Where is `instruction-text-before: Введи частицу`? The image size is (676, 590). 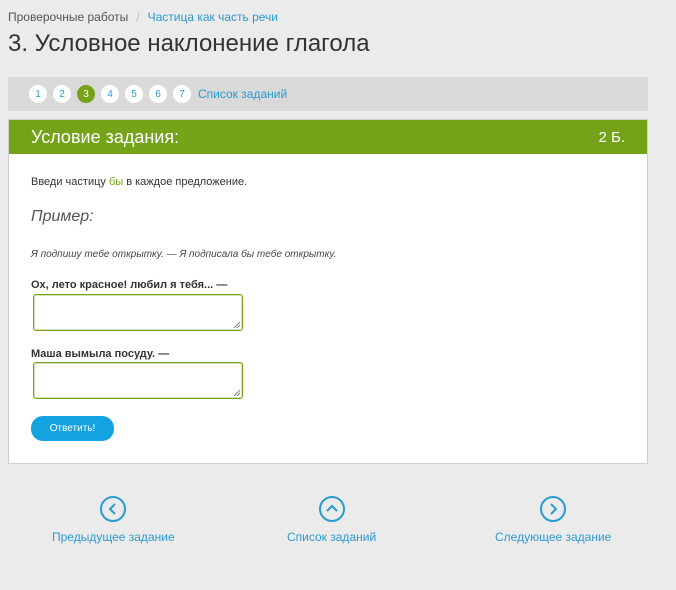 instruction-text-before: Введи частицу is located at coordinates (70, 182).